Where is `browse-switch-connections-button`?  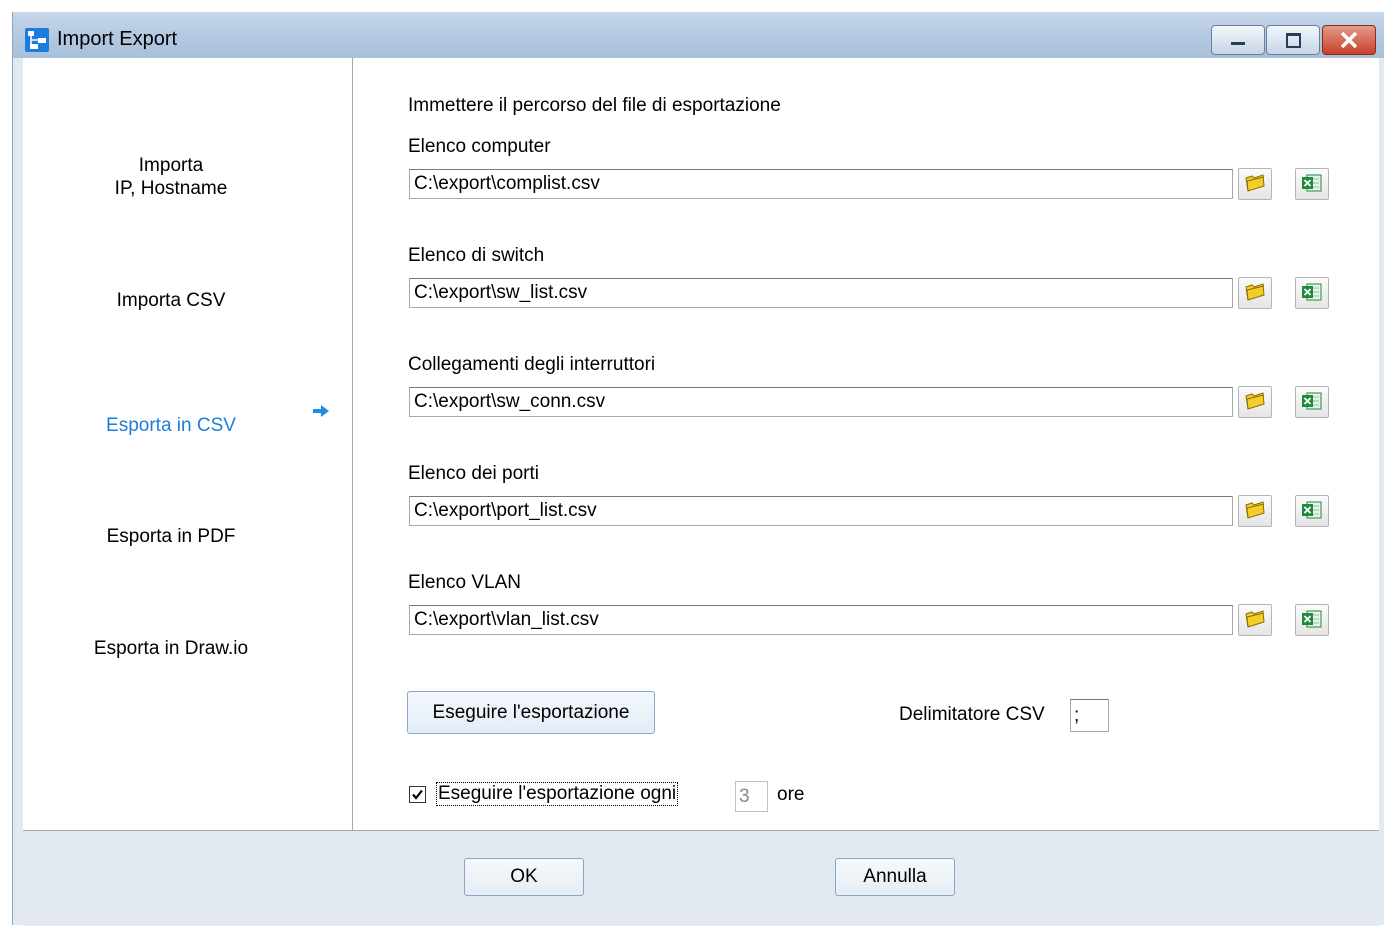
browse-switch-connections-button is located at coordinates (1255, 402).